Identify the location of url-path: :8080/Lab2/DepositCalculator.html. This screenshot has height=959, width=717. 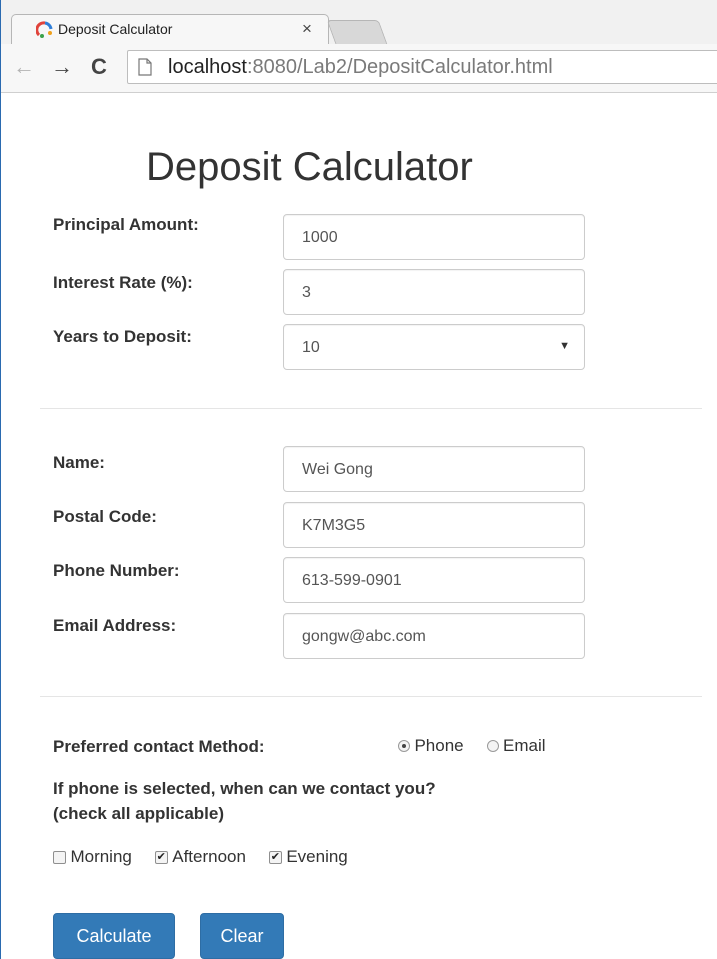
(399, 67).